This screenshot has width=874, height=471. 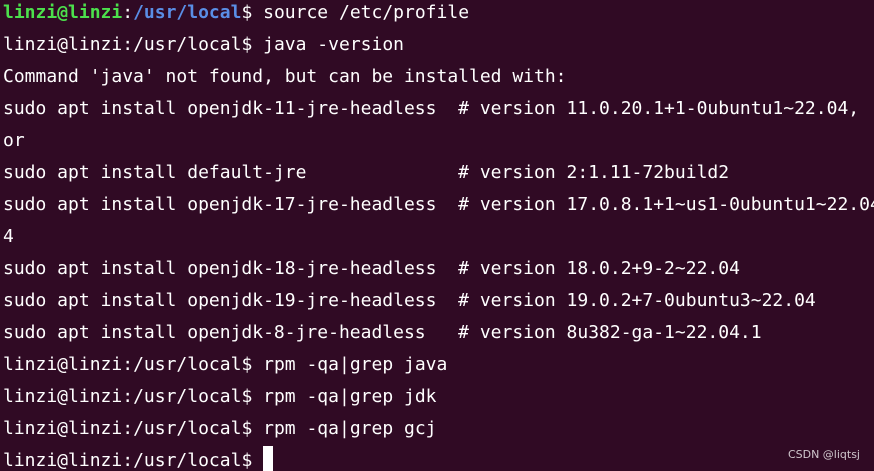 I want to click on terminal-line-output: or, so click(x=14, y=140).